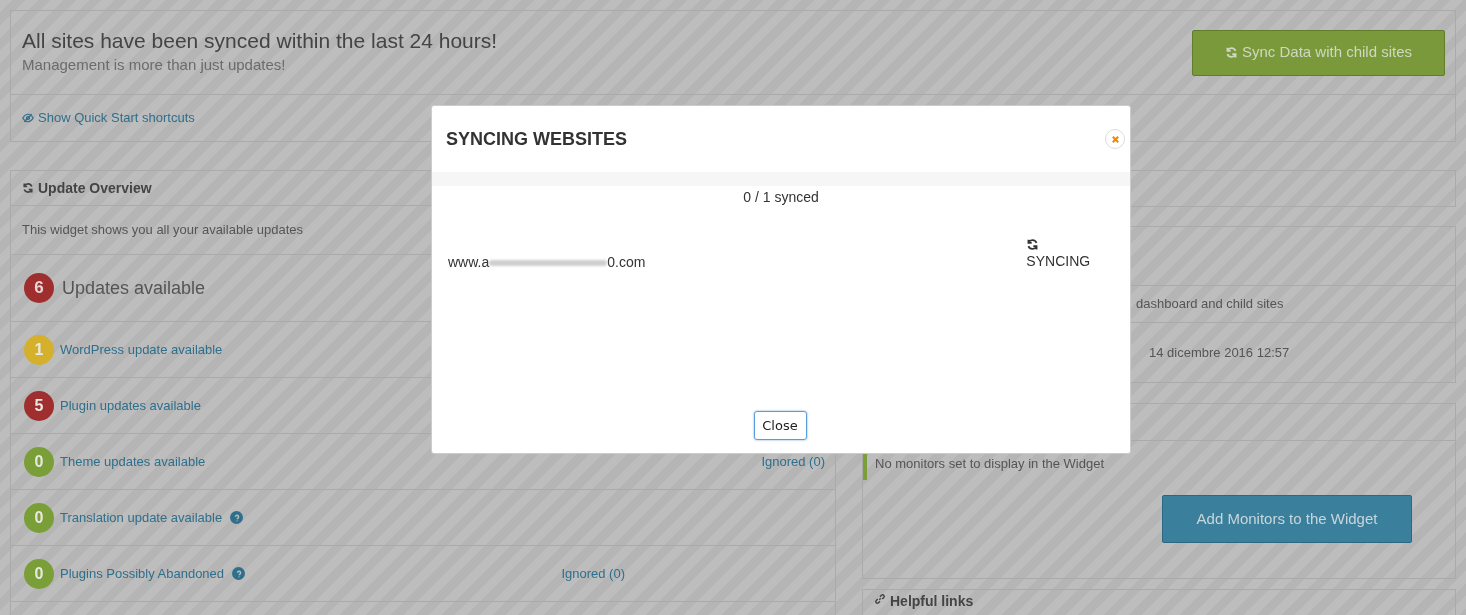 This screenshot has height=615, width=1466. What do you see at coordinates (1318, 52) in the screenshot?
I see `sync-button: Sync Data with child sites` at bounding box center [1318, 52].